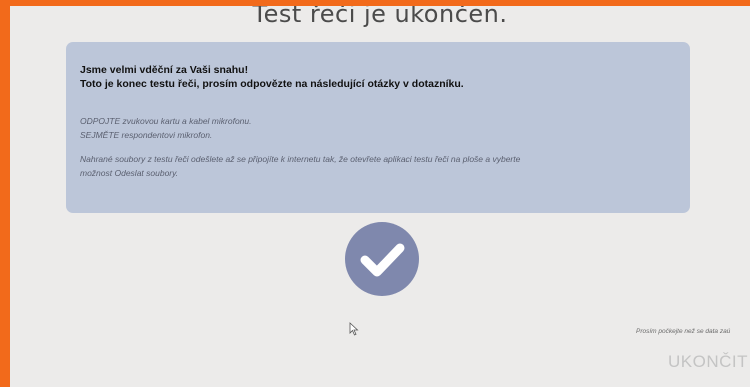 Image resolution: width=750 pixels, height=387 pixels. What do you see at coordinates (146, 135) in the screenshot?
I see `remove-mic-instruction: SEJMĚTE respondentovi mikrofon.` at bounding box center [146, 135].